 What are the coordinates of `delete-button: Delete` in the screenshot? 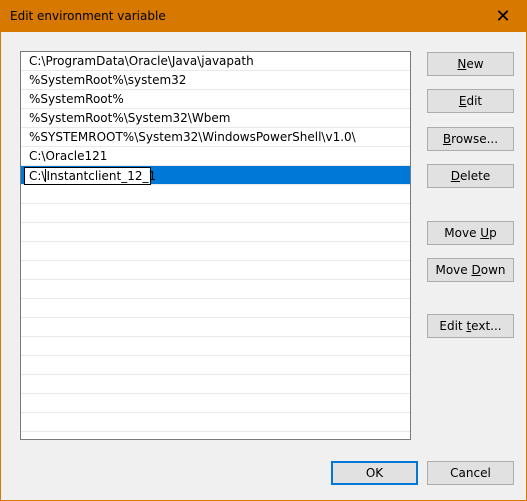 It's located at (470, 176).